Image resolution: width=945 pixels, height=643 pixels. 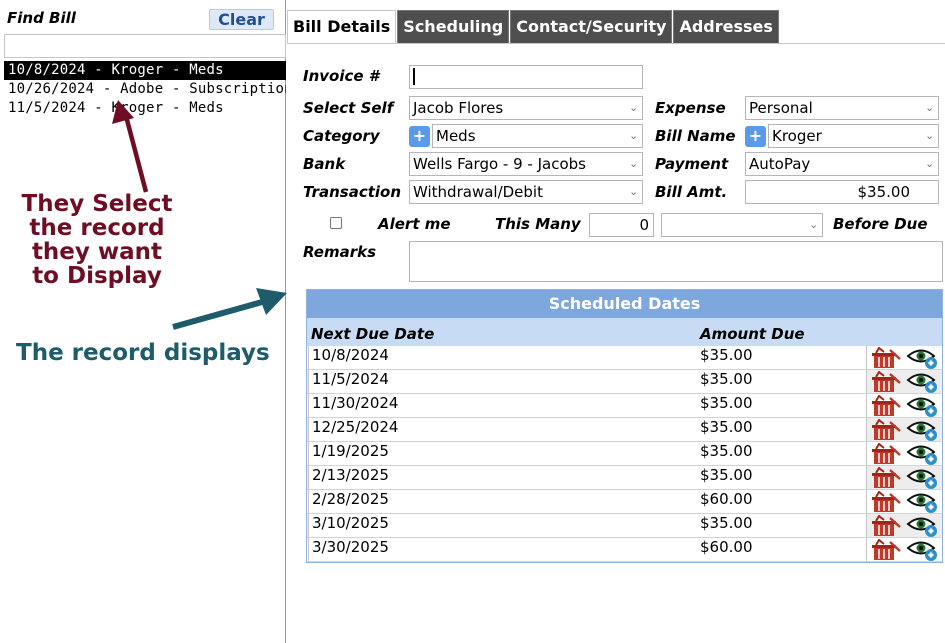 I want to click on next-due-date-cell: 2/13/2025, so click(x=503, y=477).